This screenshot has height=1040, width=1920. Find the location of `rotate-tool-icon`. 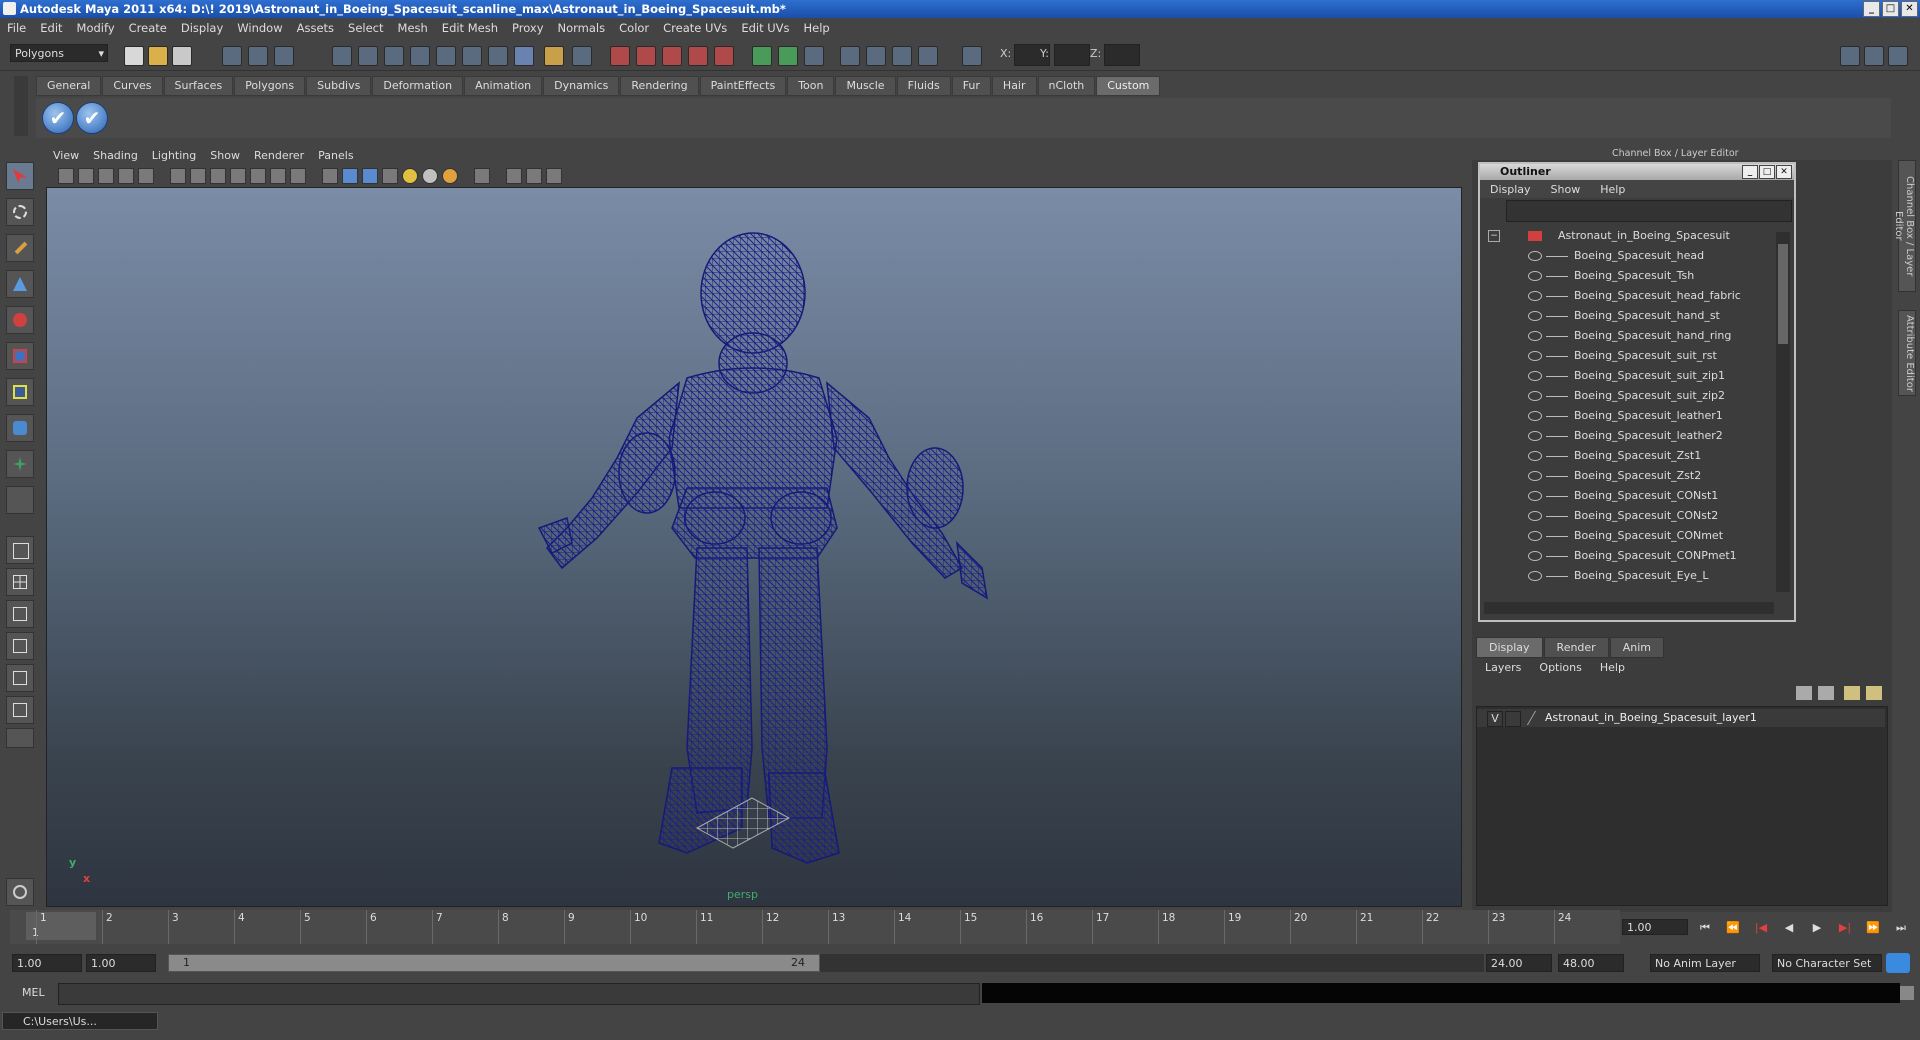

rotate-tool-icon is located at coordinates (20, 320).